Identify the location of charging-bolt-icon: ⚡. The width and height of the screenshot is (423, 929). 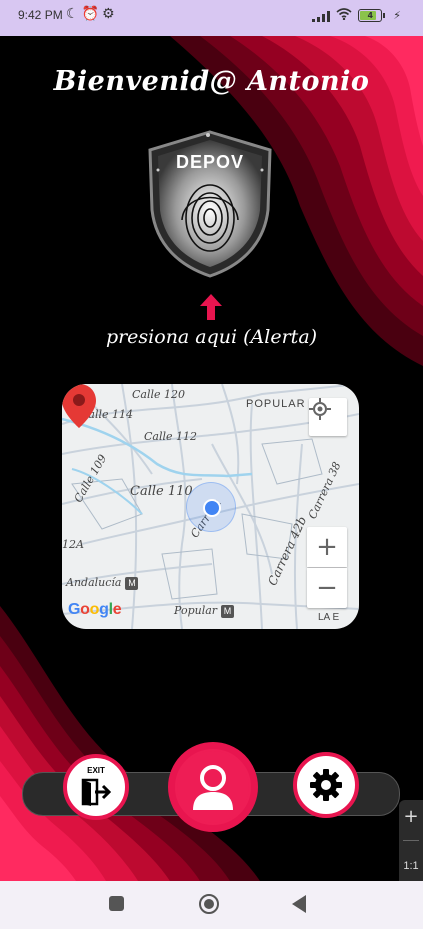
(397, 15).